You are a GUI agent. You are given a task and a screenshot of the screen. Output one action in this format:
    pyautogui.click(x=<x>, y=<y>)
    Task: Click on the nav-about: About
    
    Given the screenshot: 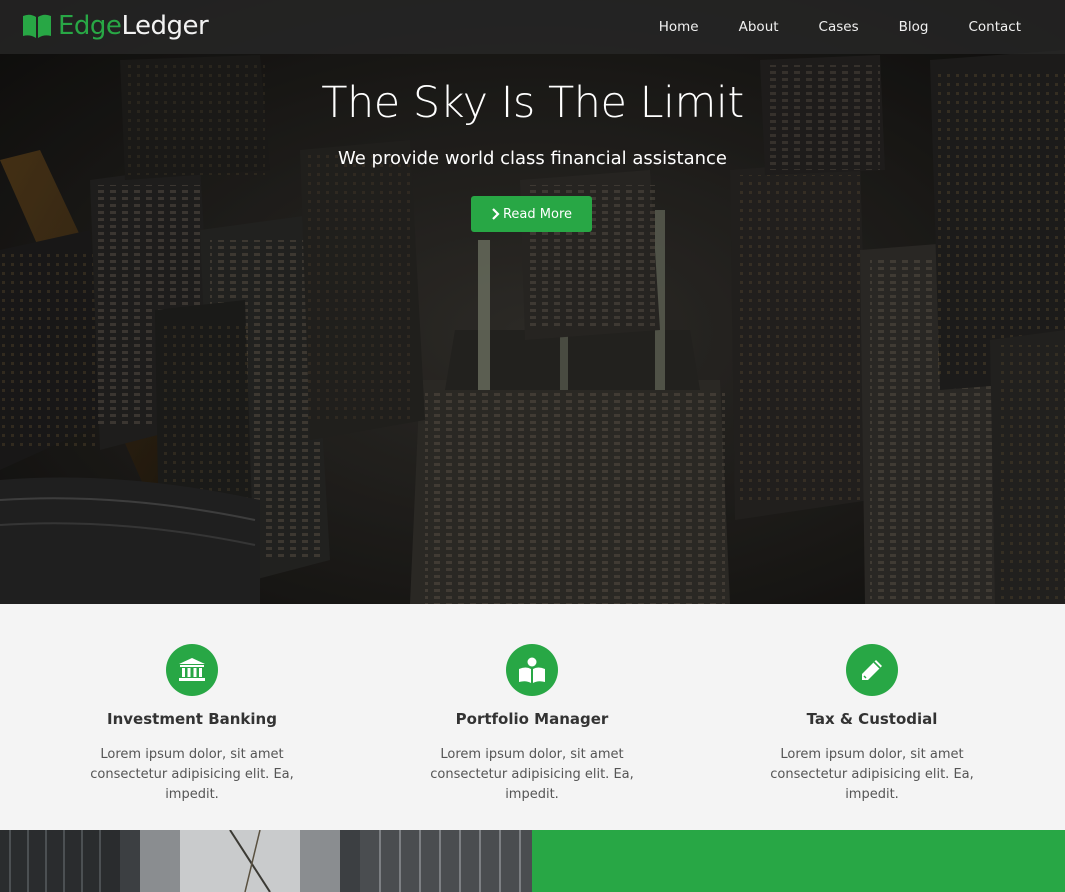 What is the action you would take?
    pyautogui.click(x=759, y=27)
    